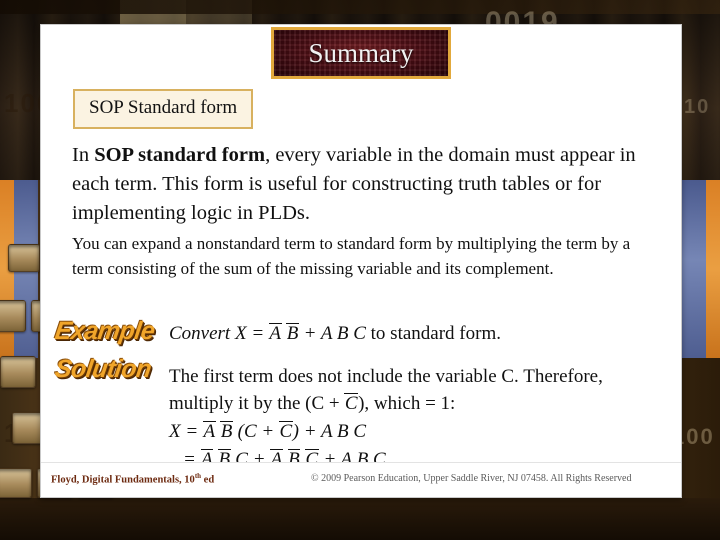  Describe the element at coordinates (275, 333) in the screenshot. I see `example-term-1a: A` at that location.